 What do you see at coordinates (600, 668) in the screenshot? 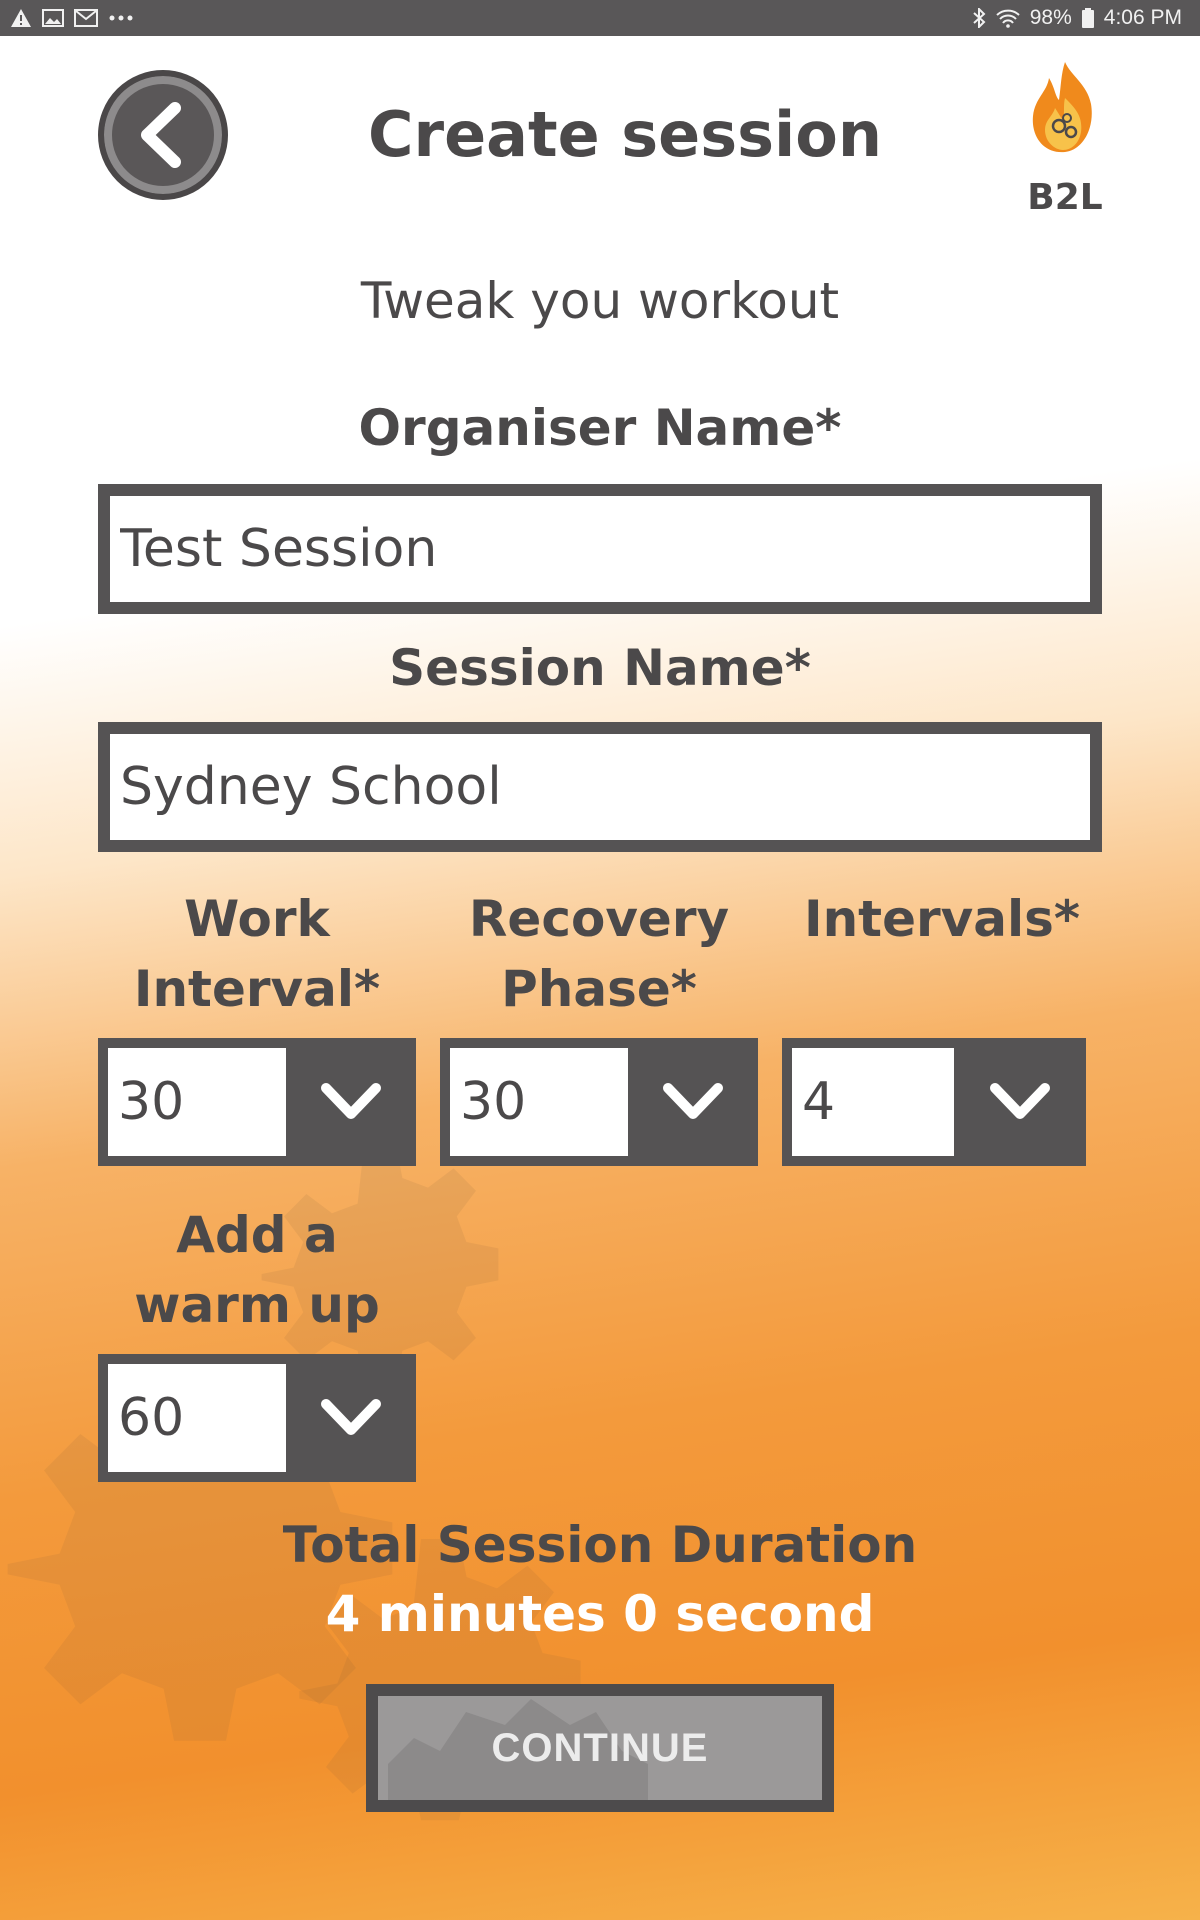
I see `session-name-label: Session Name*` at bounding box center [600, 668].